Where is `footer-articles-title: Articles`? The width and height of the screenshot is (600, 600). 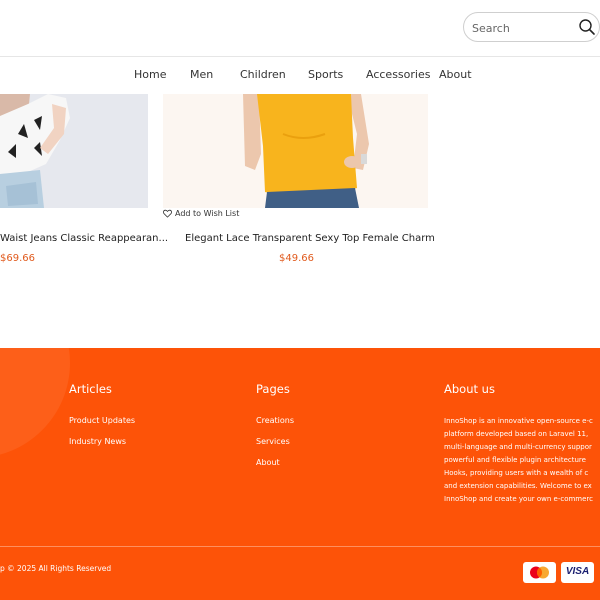 footer-articles-title: Articles is located at coordinates (90, 389).